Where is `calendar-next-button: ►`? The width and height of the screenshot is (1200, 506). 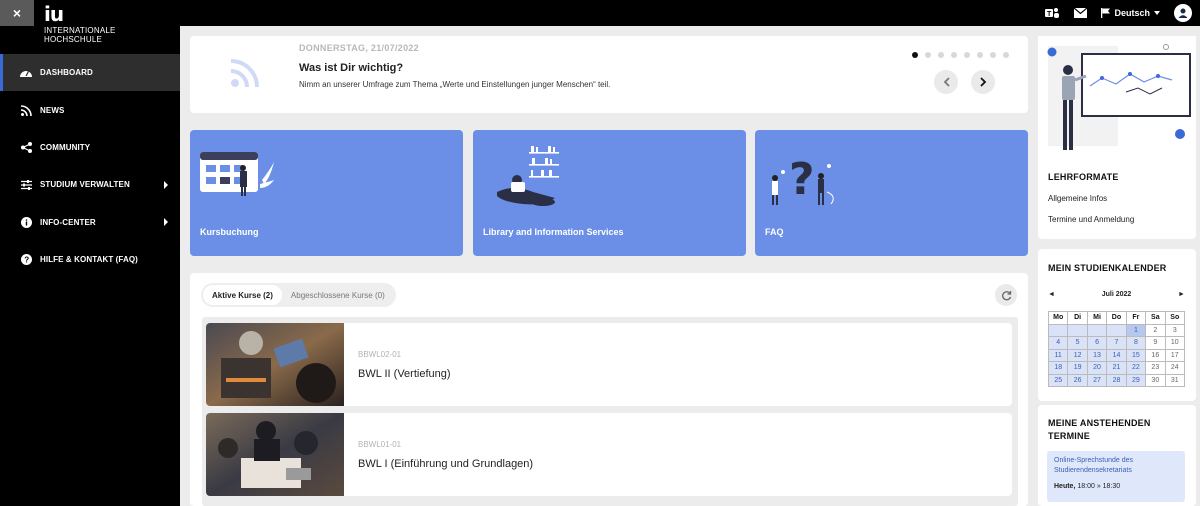
calendar-next-button: ► is located at coordinates (1181, 294).